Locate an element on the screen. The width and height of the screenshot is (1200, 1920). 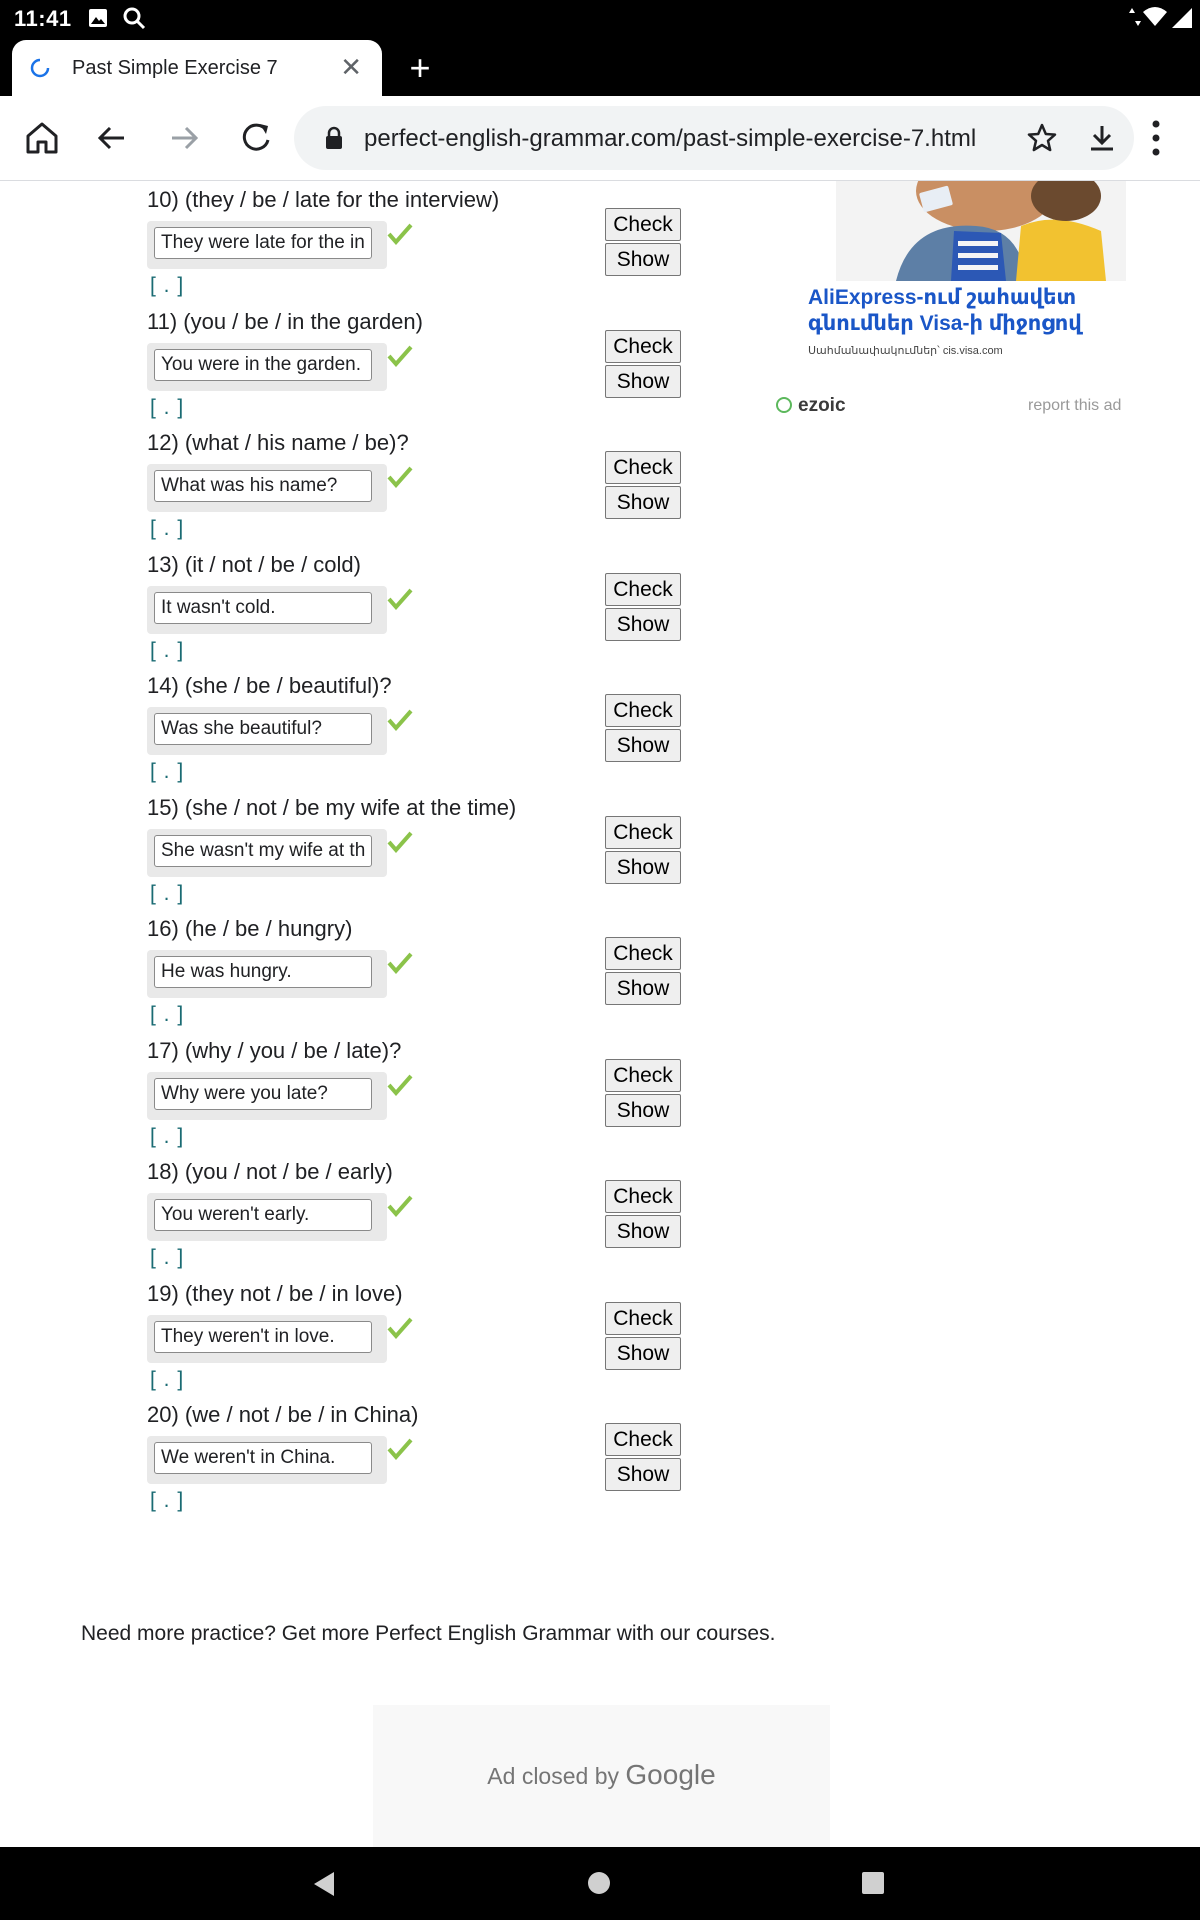
ezoic-icon is located at coordinates (784, 405).